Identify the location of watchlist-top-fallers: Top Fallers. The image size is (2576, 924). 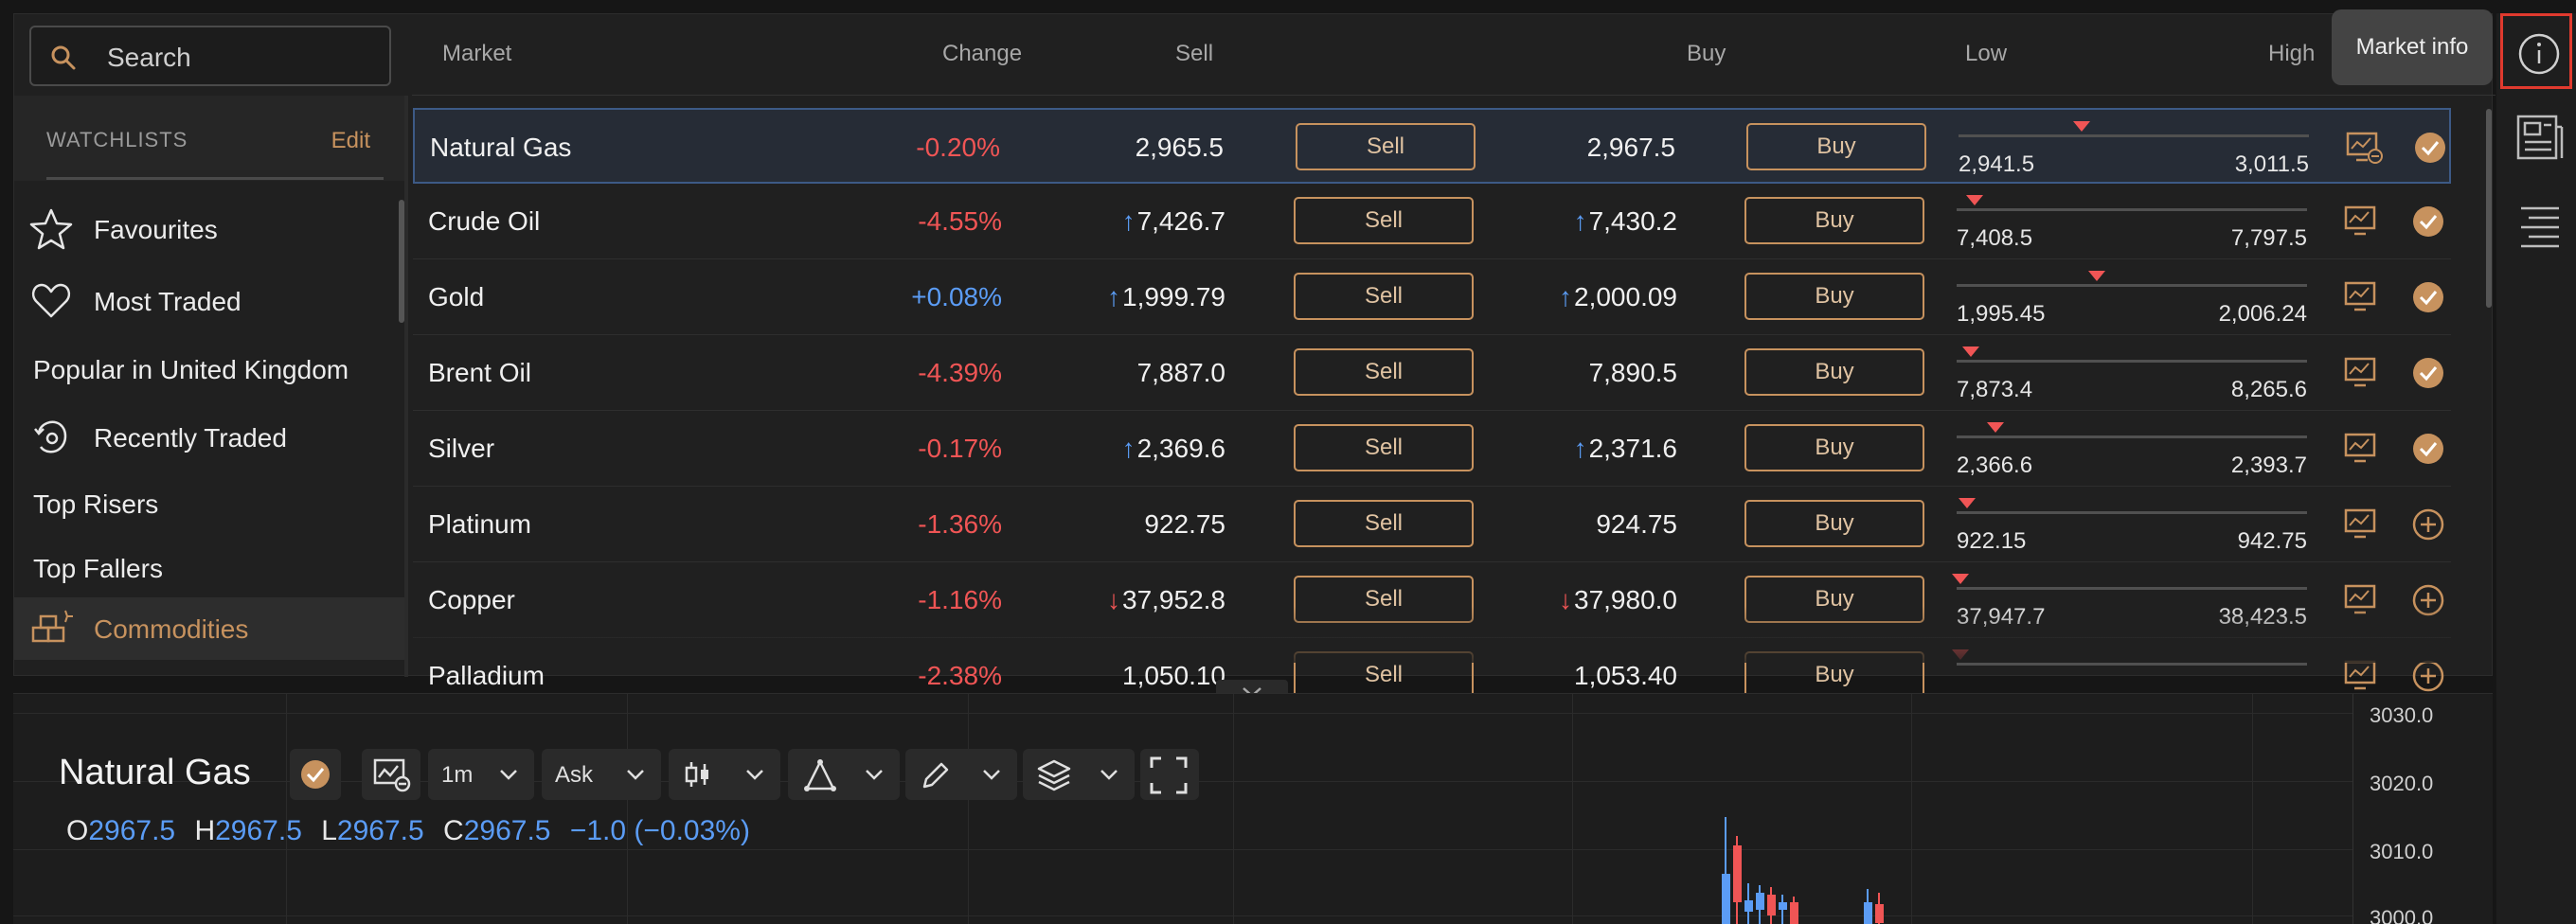
(209, 568).